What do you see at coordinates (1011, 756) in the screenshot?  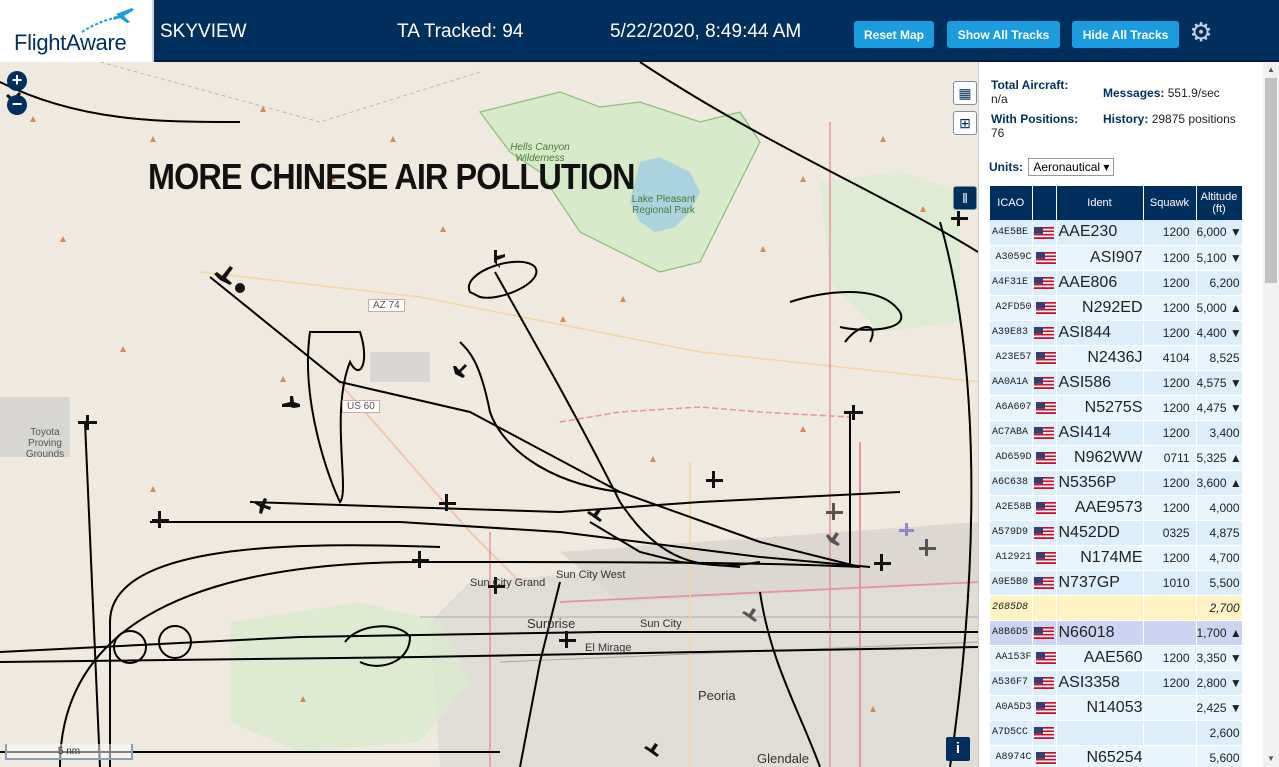 I see `icao-cell: A8974C` at bounding box center [1011, 756].